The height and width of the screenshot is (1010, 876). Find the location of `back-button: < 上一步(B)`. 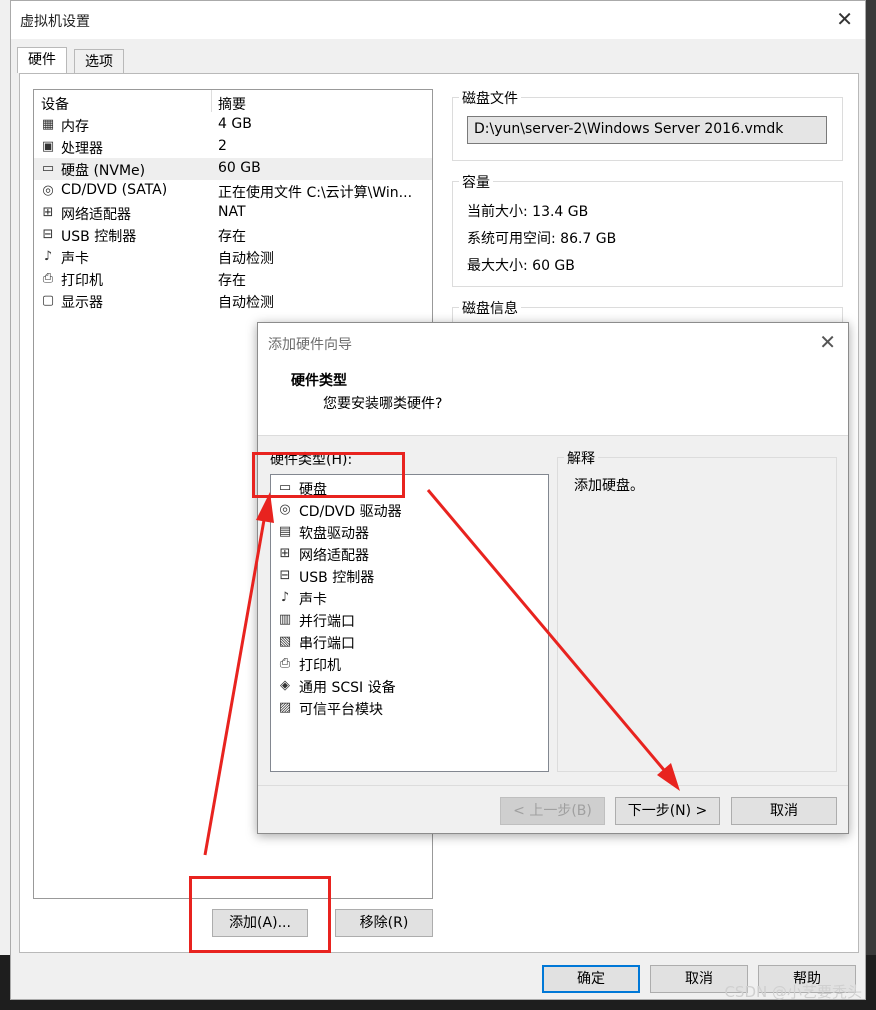

back-button: < 上一步(B) is located at coordinates (552, 811).